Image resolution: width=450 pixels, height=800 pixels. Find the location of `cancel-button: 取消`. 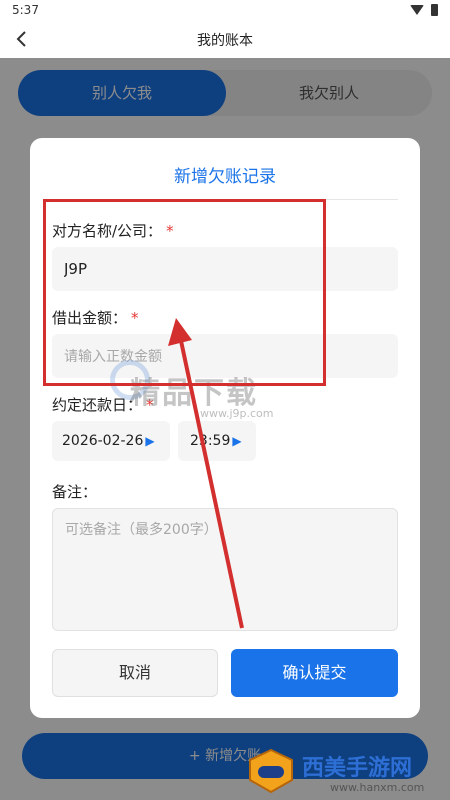

cancel-button: 取消 is located at coordinates (135, 673).